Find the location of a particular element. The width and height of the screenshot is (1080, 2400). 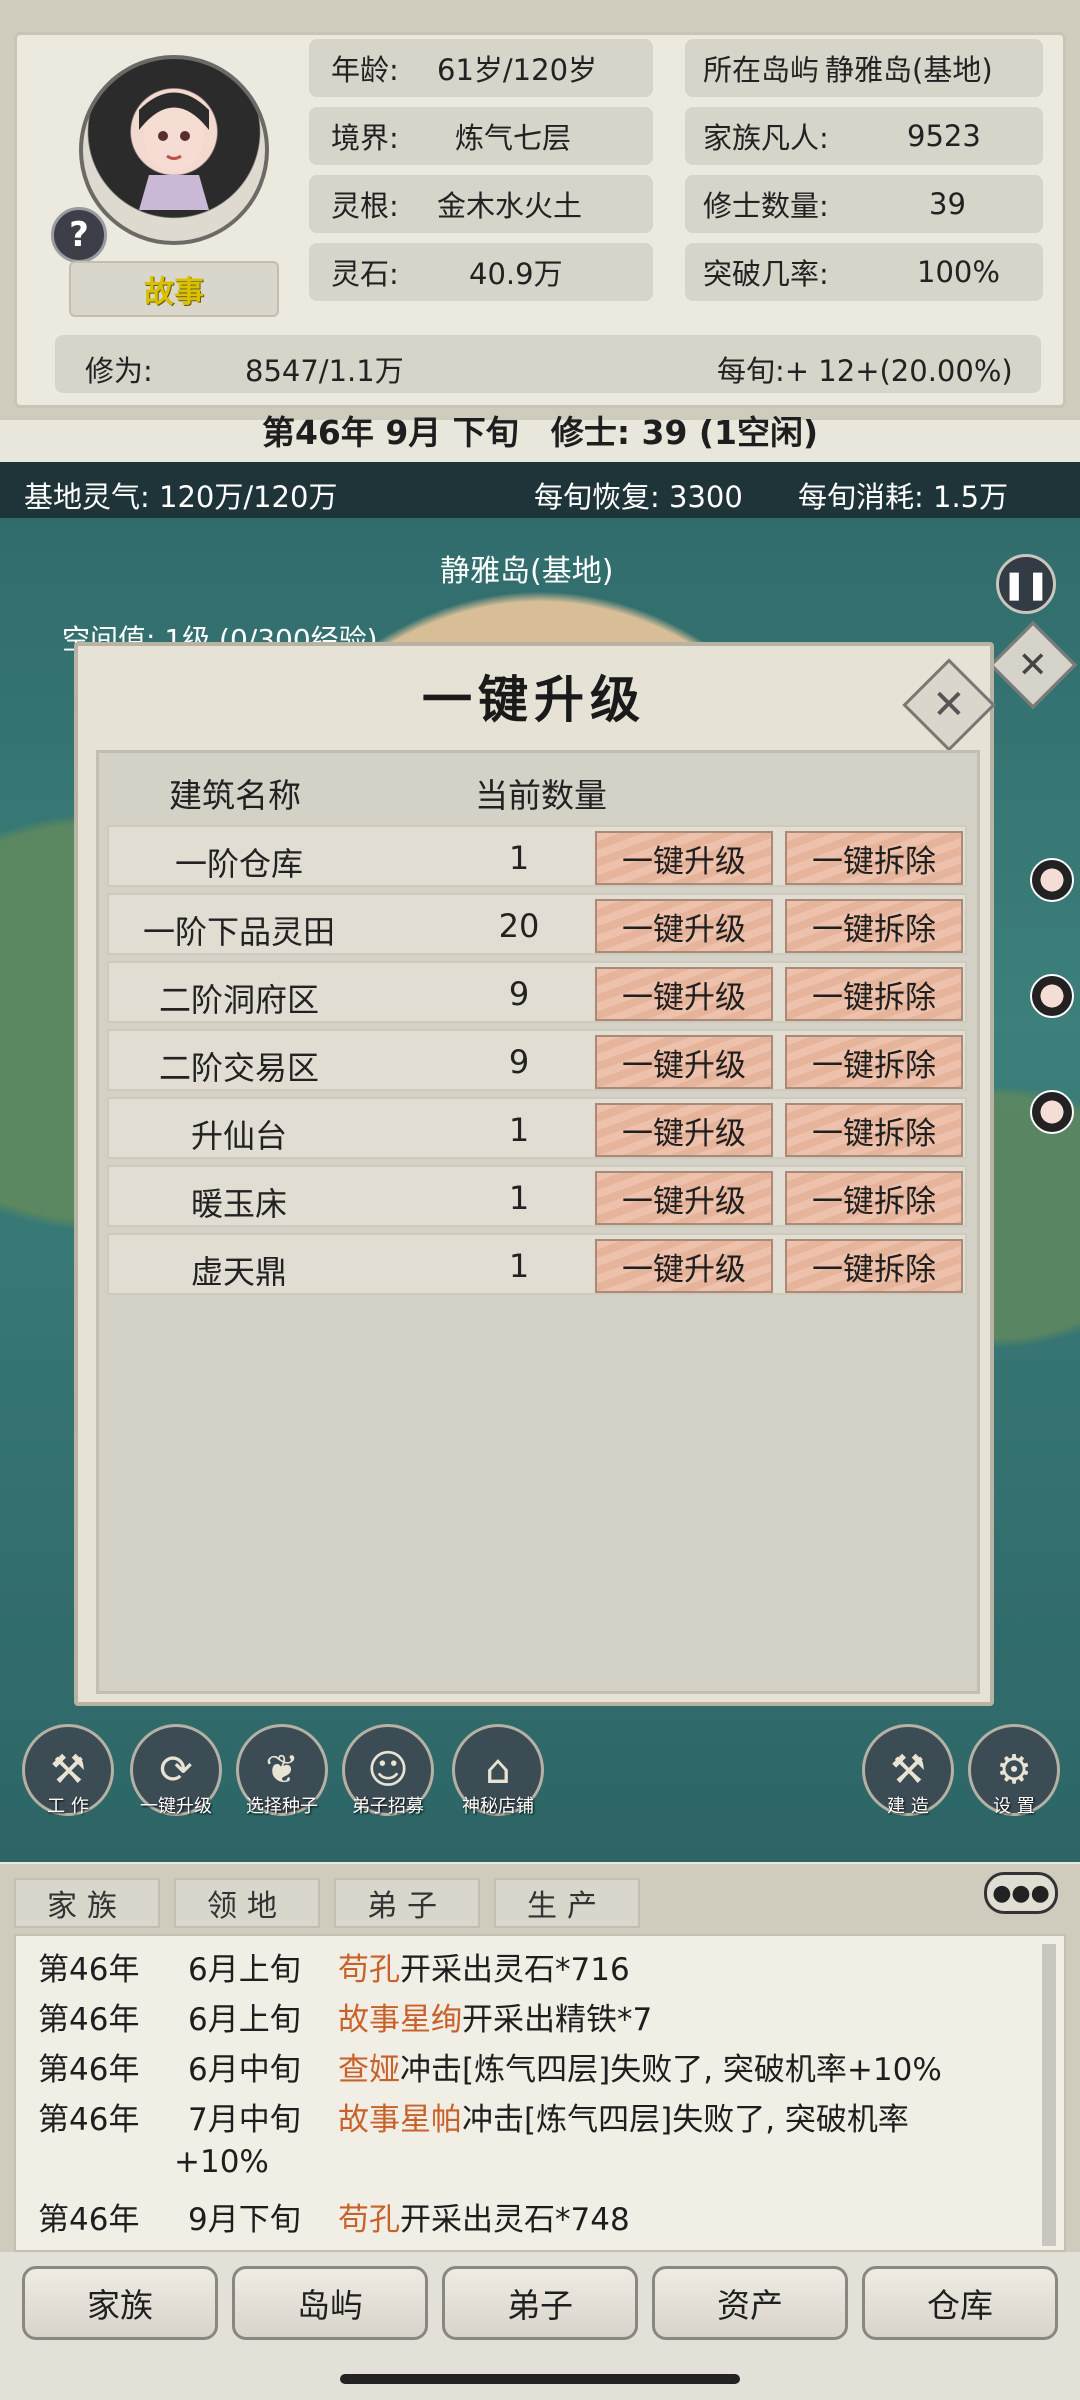

home-indicator is located at coordinates (540, 2379).